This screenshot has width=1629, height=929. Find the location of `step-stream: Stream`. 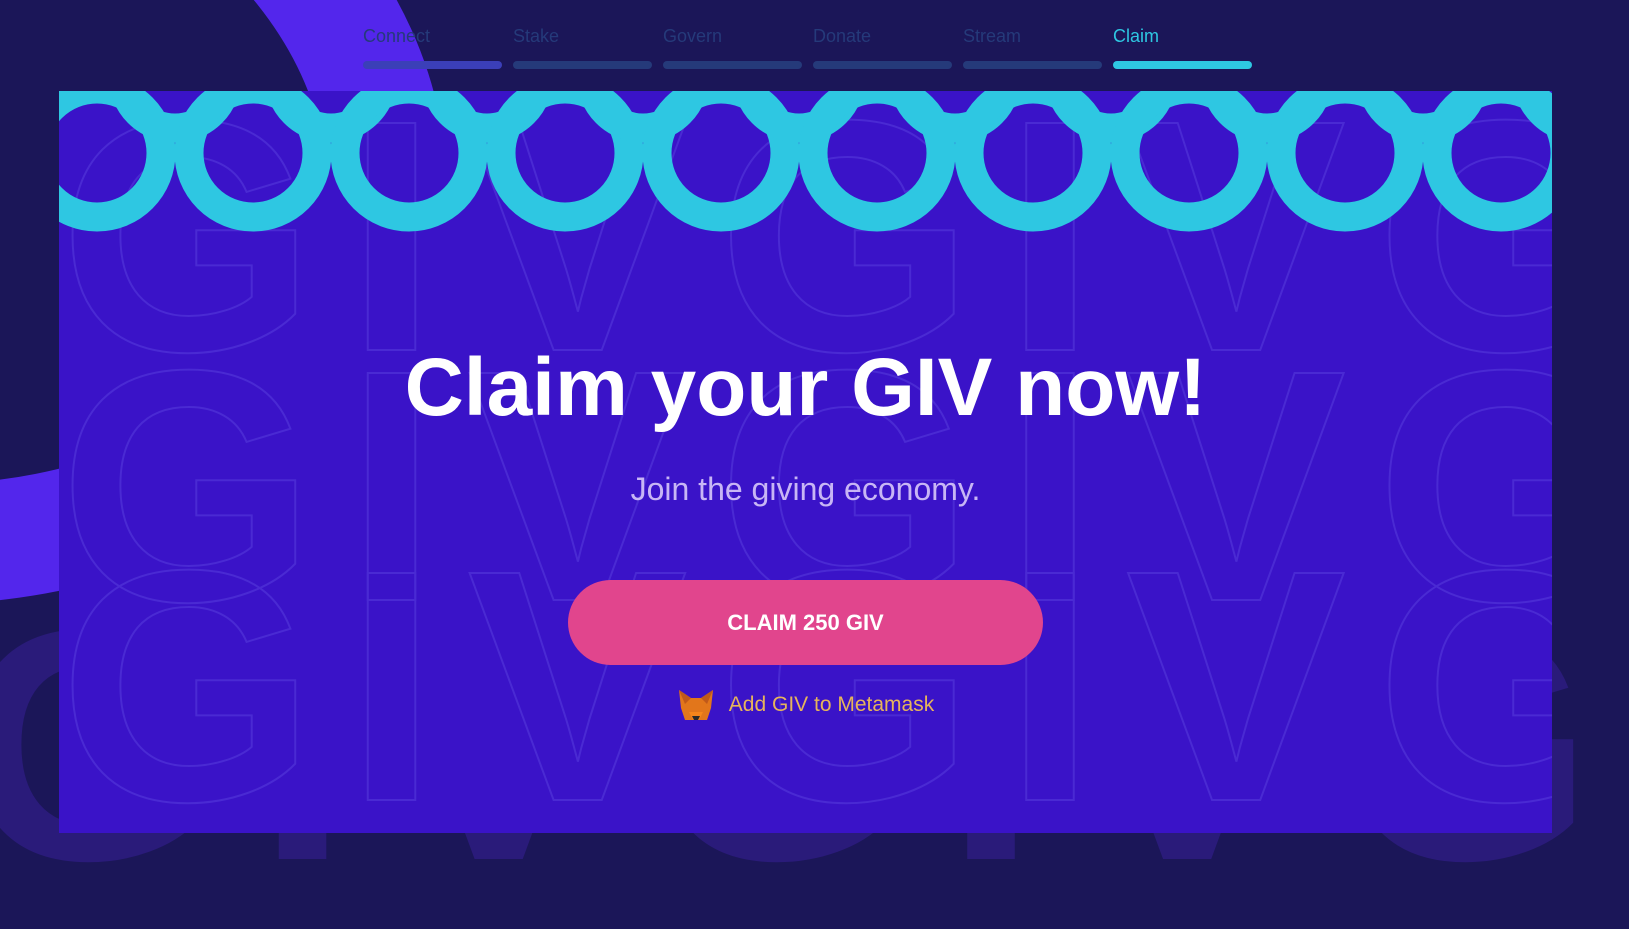

step-stream: Stream is located at coordinates (1032, 47).